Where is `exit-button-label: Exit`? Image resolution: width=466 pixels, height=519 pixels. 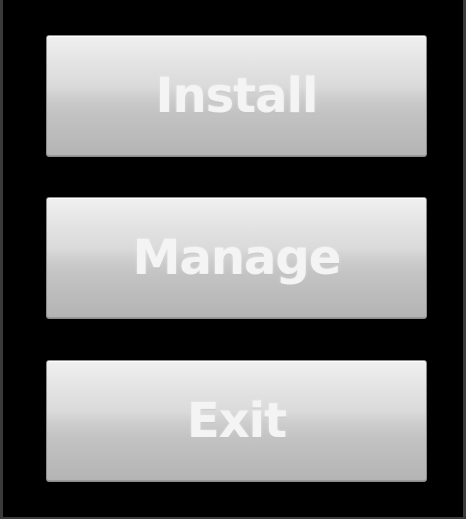 exit-button-label: Exit is located at coordinates (236, 421).